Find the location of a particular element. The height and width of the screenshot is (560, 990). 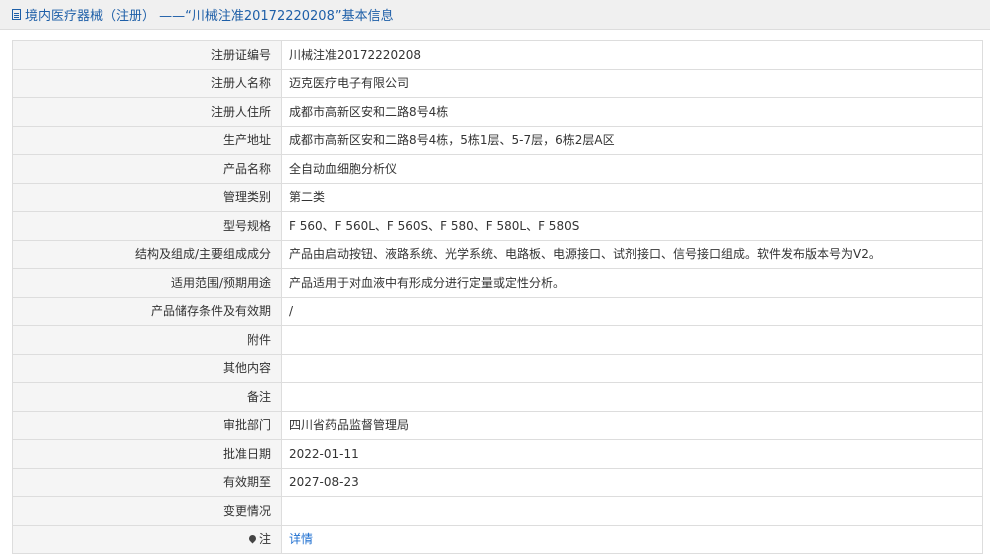

note-row: 注 详情 is located at coordinates (497, 539).